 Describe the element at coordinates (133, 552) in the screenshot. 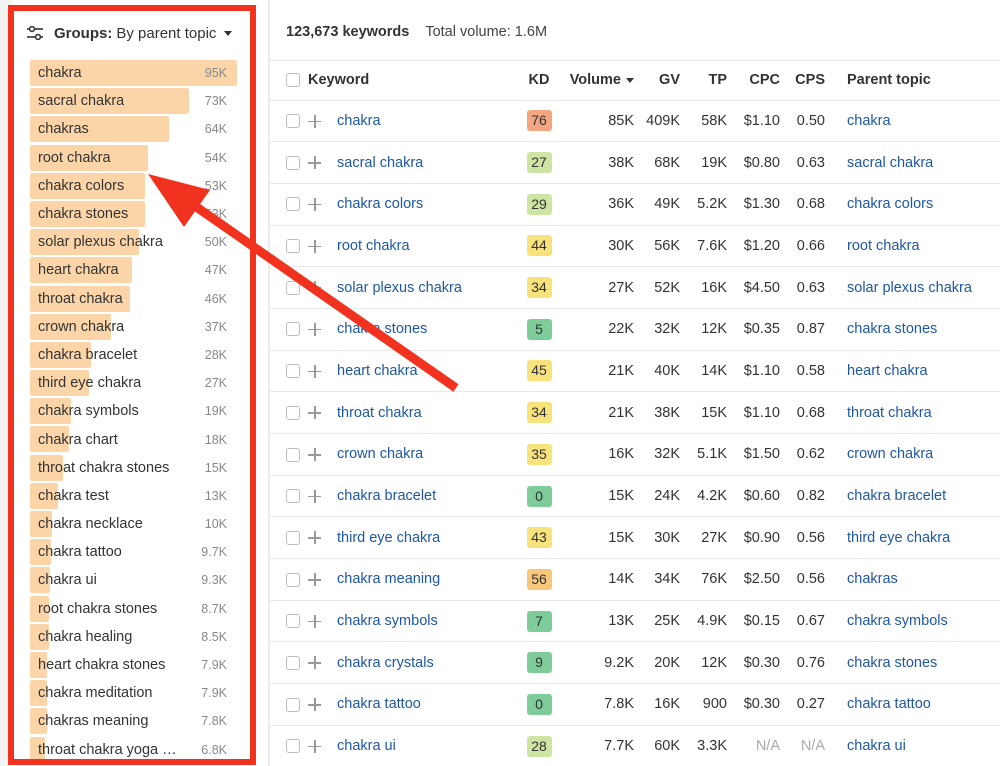

I see `group-item: chakra tattoo 9.7K` at that location.